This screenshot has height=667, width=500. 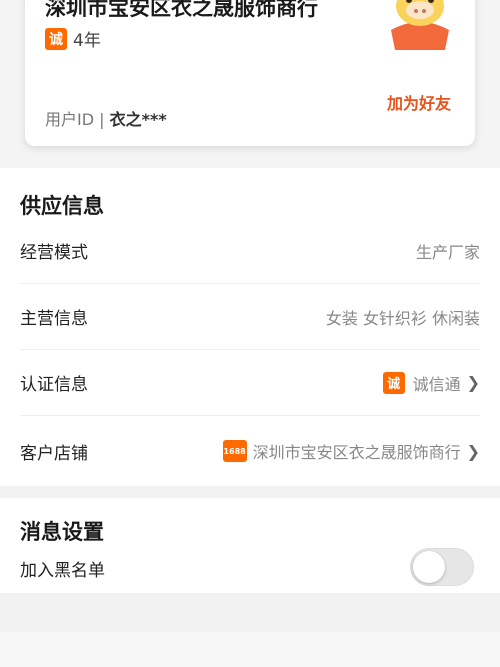 What do you see at coordinates (250, 317) in the screenshot?
I see `main-business-row: 主营信息 女装 女针织衫 休闲装` at bounding box center [250, 317].